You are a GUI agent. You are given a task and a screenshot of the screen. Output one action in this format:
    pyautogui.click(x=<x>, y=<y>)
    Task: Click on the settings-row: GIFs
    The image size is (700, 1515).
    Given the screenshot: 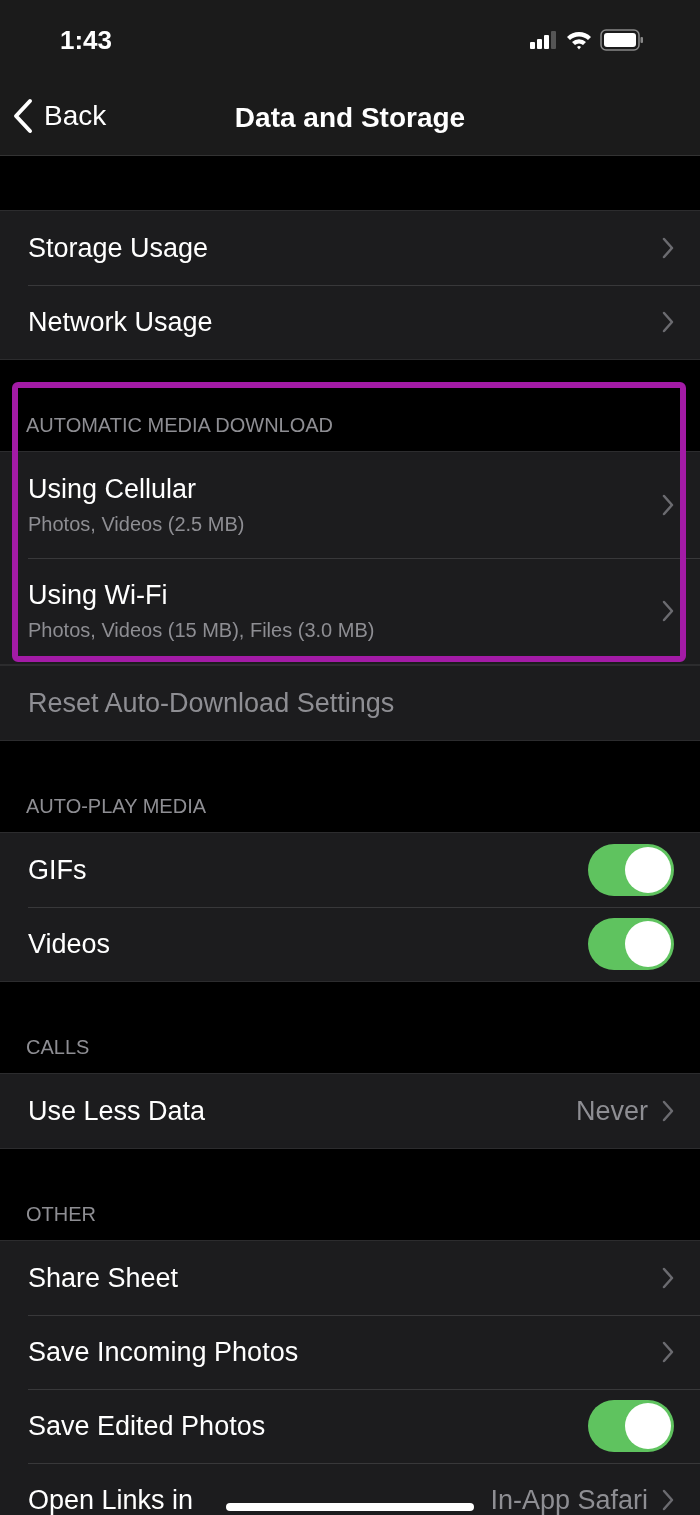 What is the action you would take?
    pyautogui.click(x=350, y=870)
    